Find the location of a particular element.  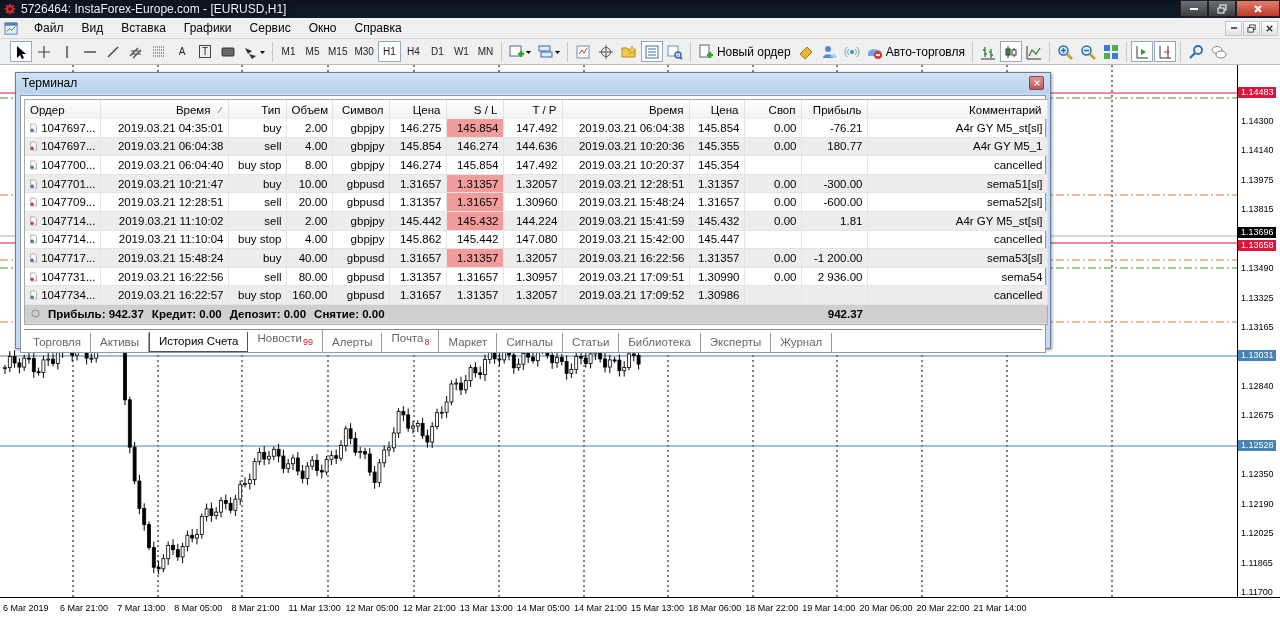

chart-shift-button is located at coordinates (1164, 51).